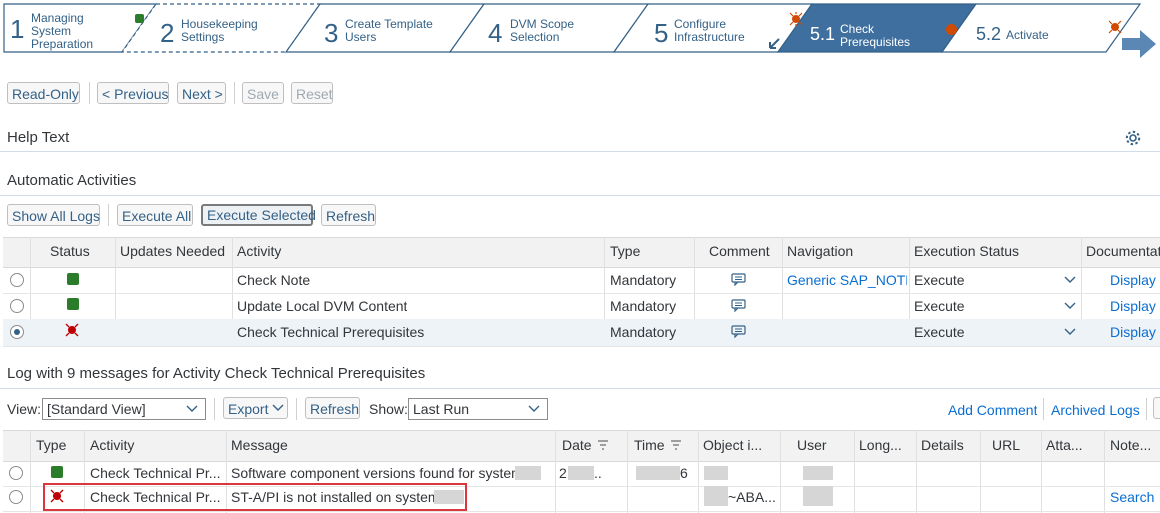  Describe the element at coordinates (1006, 445) in the screenshot. I see `column-header-url: URL` at that location.